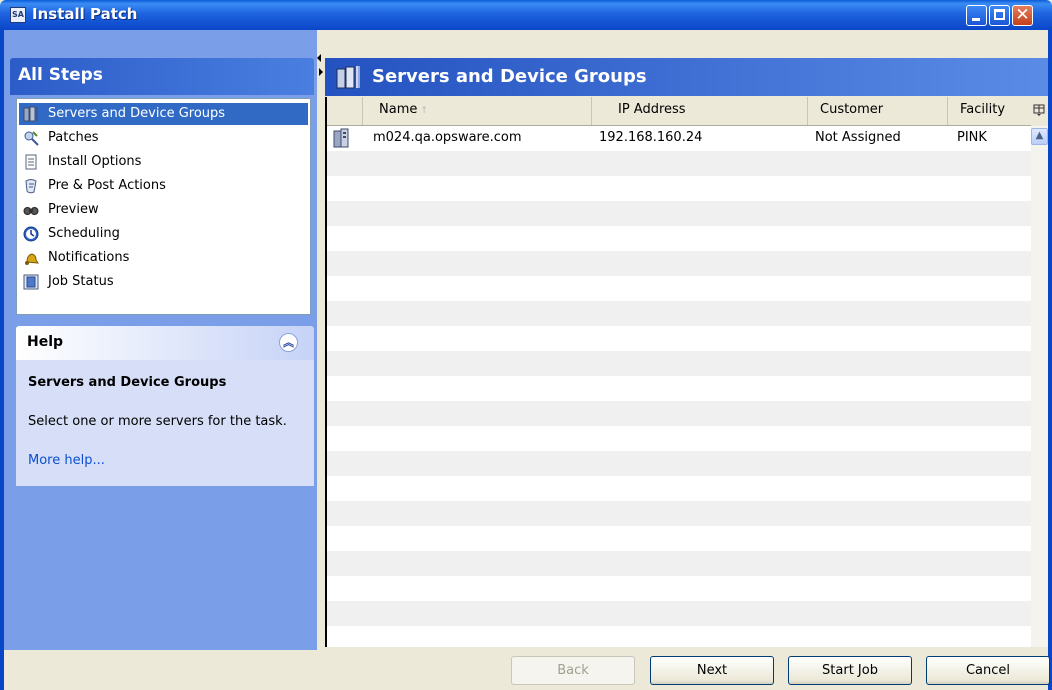 This screenshot has width=1052, height=690. What do you see at coordinates (447, 137) in the screenshot?
I see `cell-name: m024.qa.opsware.com` at bounding box center [447, 137].